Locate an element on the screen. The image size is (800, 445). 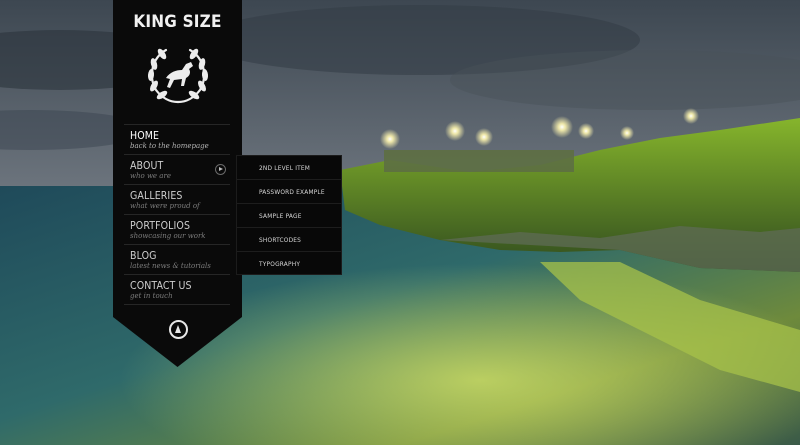
nav-item-subtitle: back to the homepage is located at coordinates (169, 146).